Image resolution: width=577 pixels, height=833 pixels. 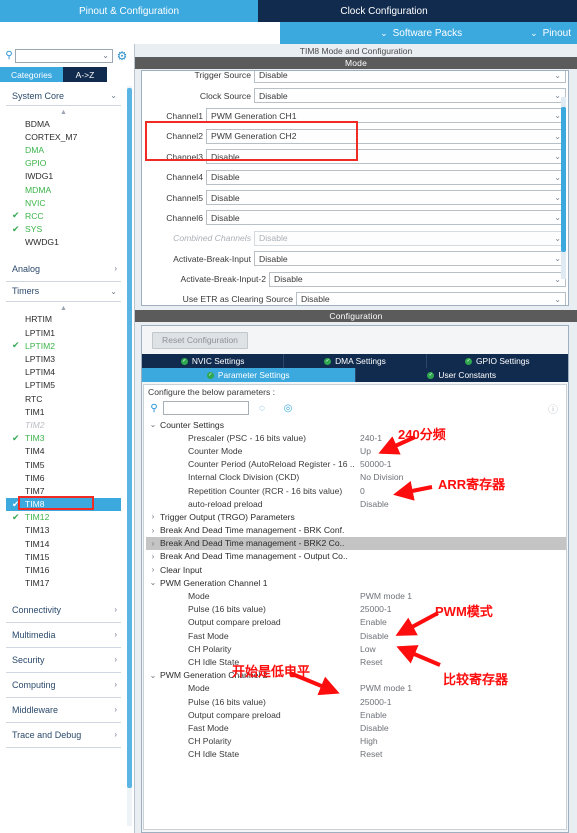 I want to click on mode-select-channel5: Disable ⌄, so click(x=386, y=198).